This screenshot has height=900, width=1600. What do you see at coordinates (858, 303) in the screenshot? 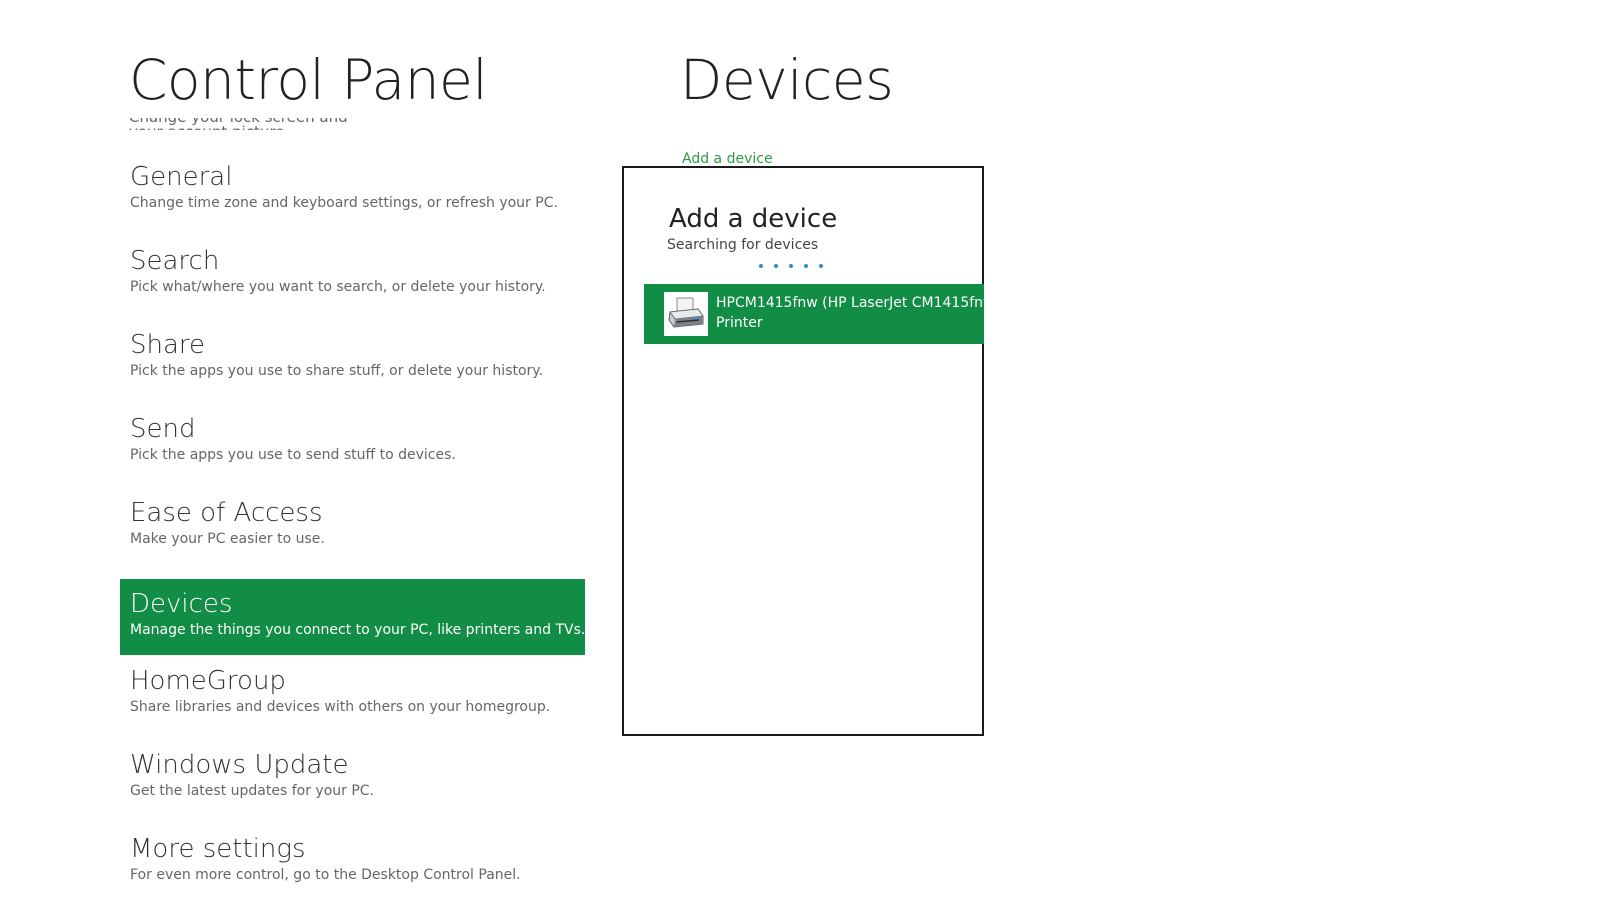
I see `device-name: HPCM1415fnw (HP LaserJet CM1415fnw)` at bounding box center [858, 303].